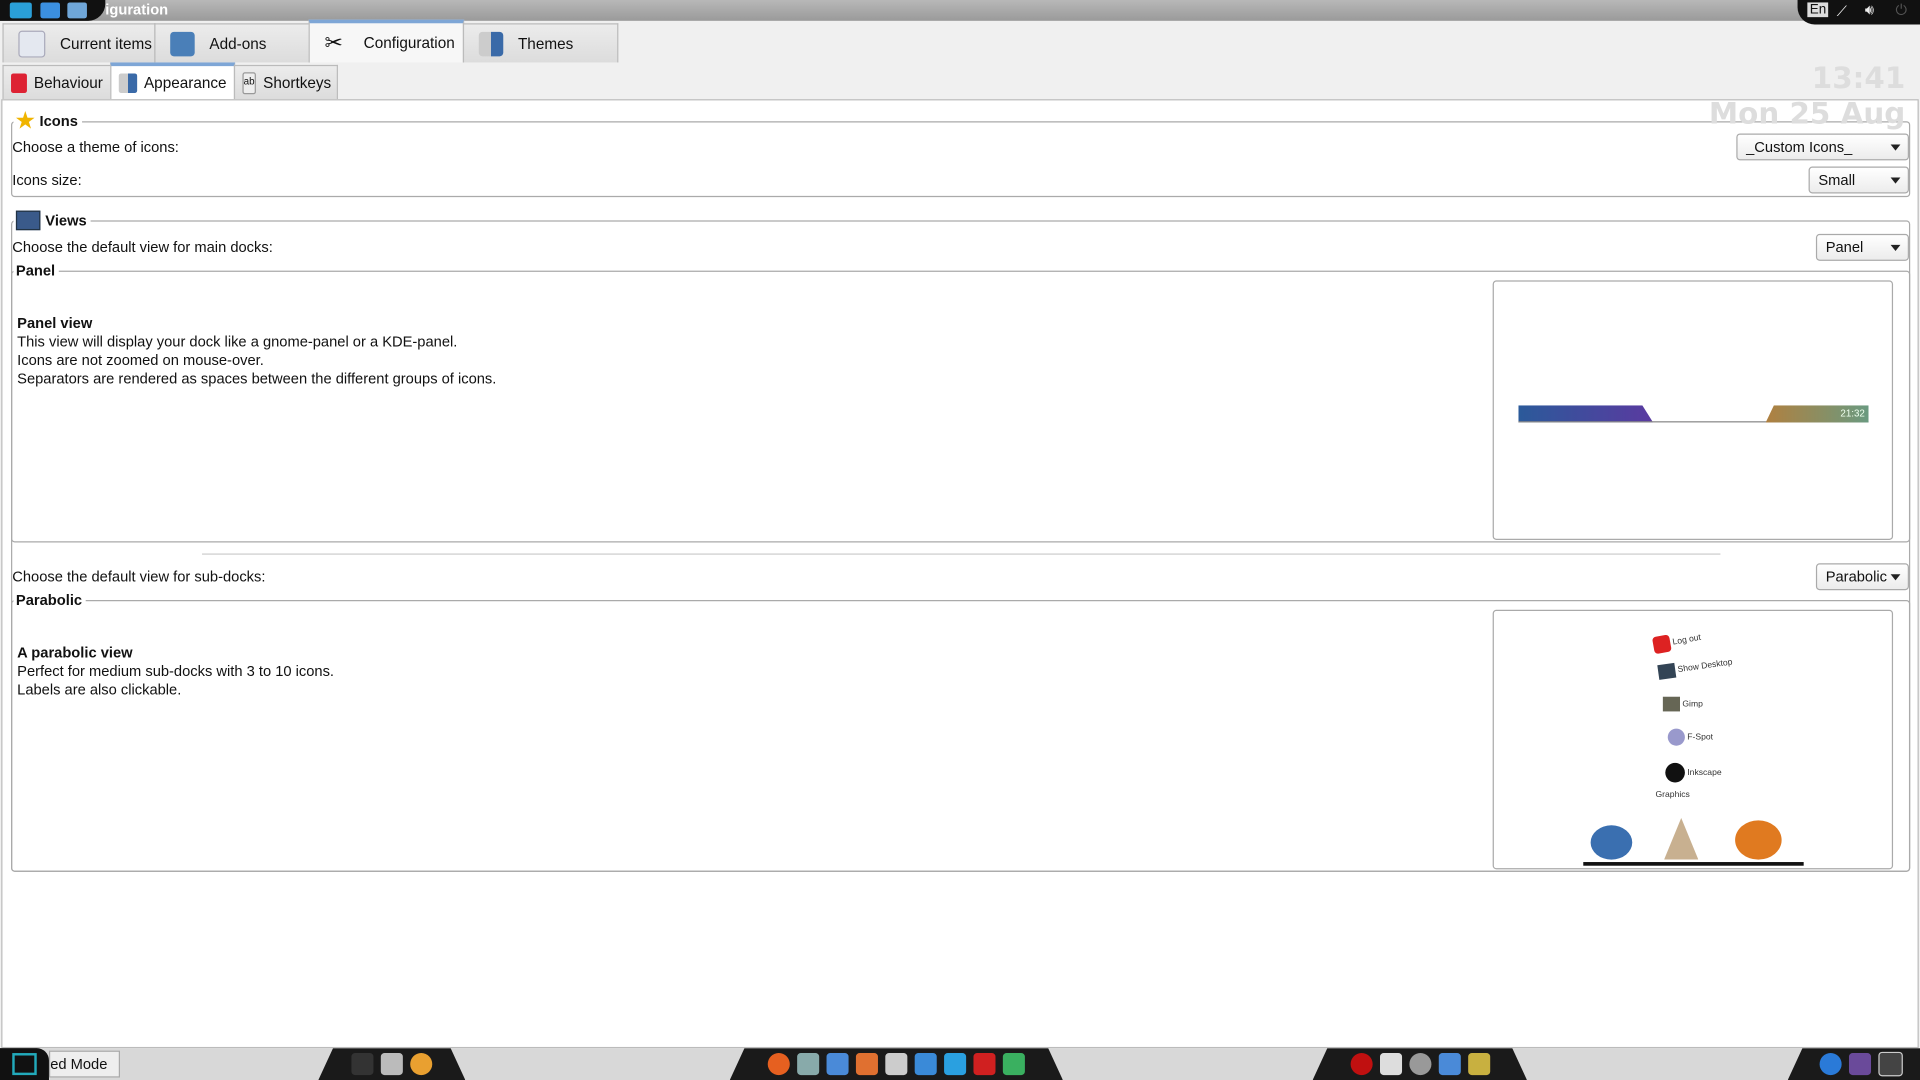 The image size is (1920, 1080). I want to click on settings-icon, so click(808, 1064).